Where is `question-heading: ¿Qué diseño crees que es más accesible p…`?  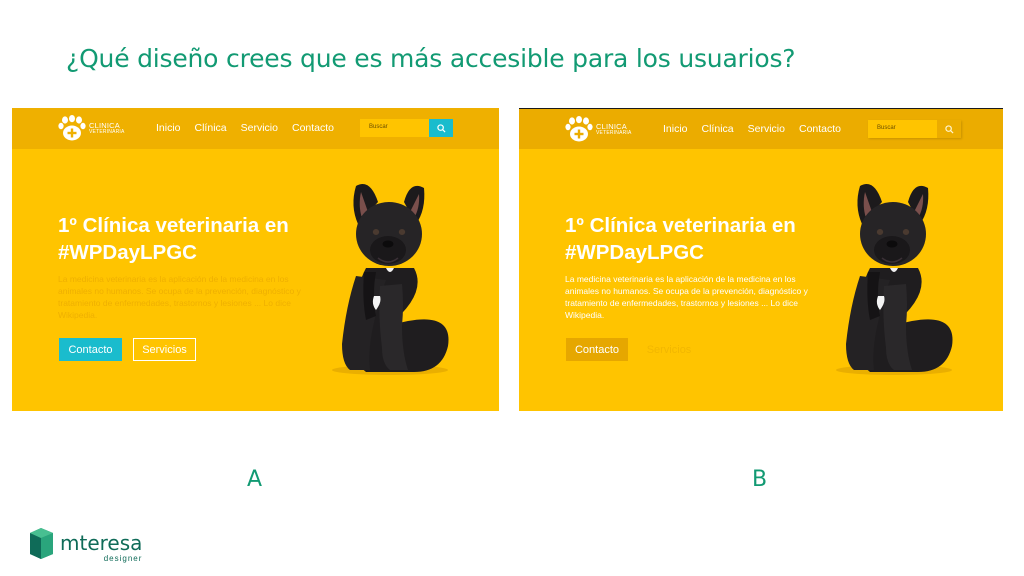
question-heading: ¿Qué diseño crees que es más accesible p… is located at coordinates (431, 58).